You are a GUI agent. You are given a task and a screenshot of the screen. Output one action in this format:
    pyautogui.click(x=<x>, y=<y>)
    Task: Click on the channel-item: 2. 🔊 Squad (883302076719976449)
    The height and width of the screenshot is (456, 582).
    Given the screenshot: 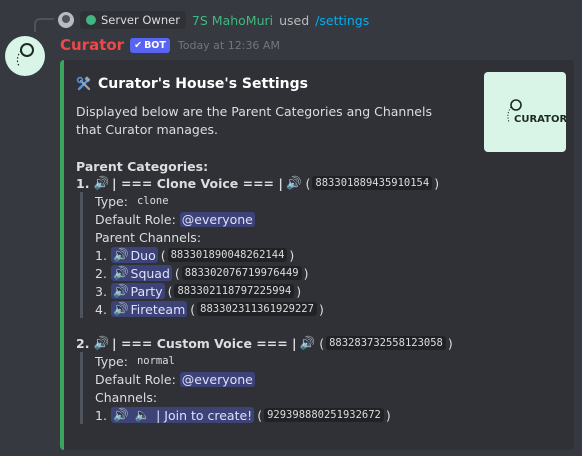 What is the action you would take?
    pyautogui.click(x=202, y=273)
    